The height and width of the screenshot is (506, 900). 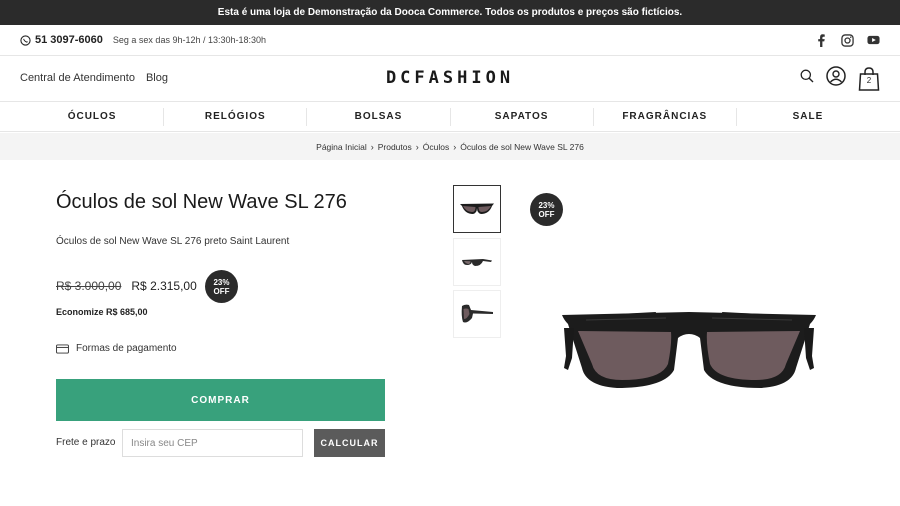 I want to click on sunglasses-angle-thumb, so click(x=477, y=262).